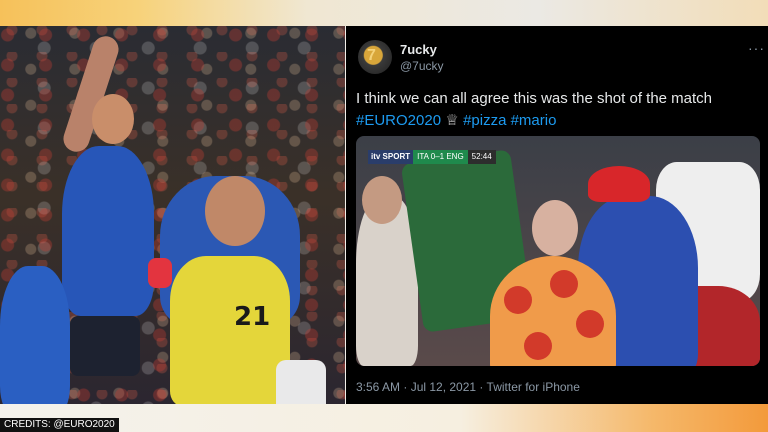  I want to click on credits-label: CREDITS: @EURO2020, so click(59, 425).